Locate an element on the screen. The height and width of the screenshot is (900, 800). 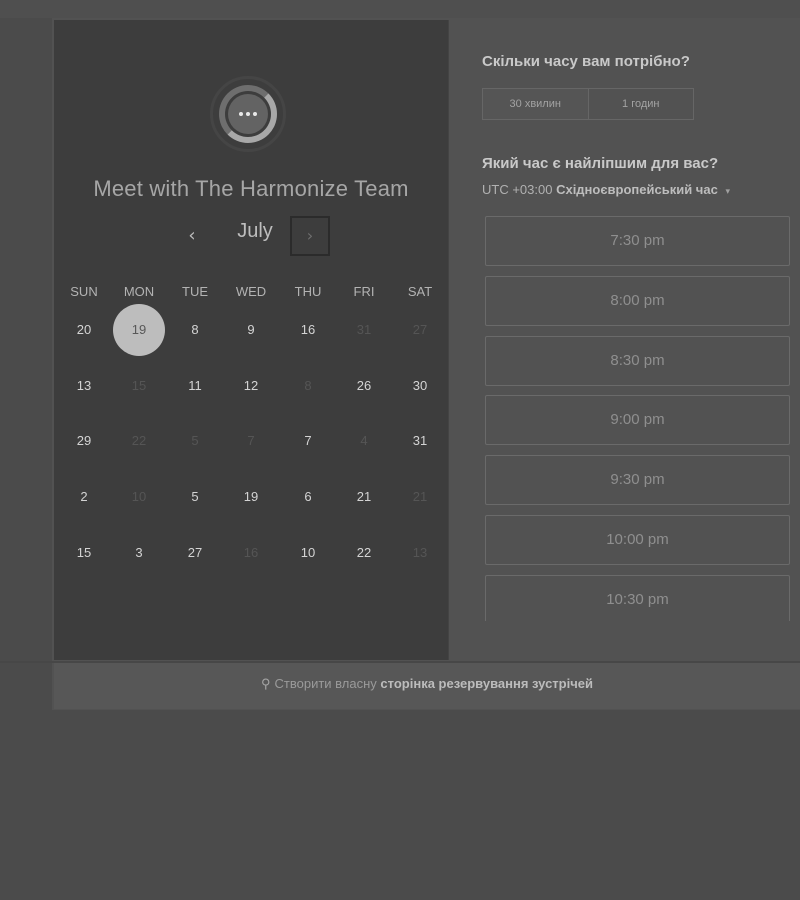
calendar-day: 29 is located at coordinates (84, 441).